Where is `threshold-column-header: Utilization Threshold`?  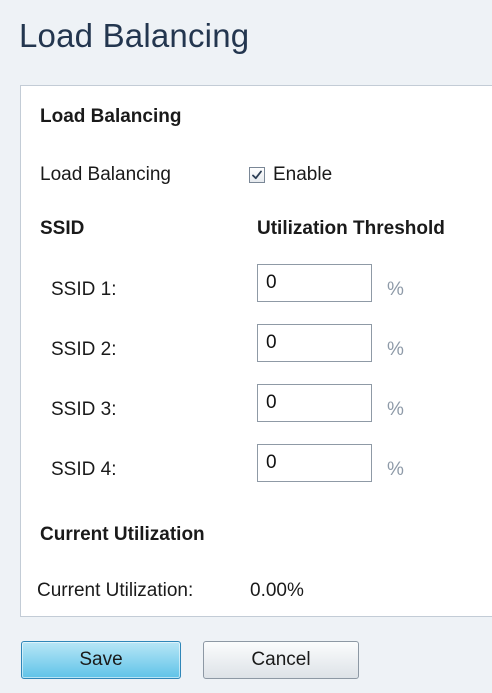
threshold-column-header: Utilization Threshold is located at coordinates (351, 228).